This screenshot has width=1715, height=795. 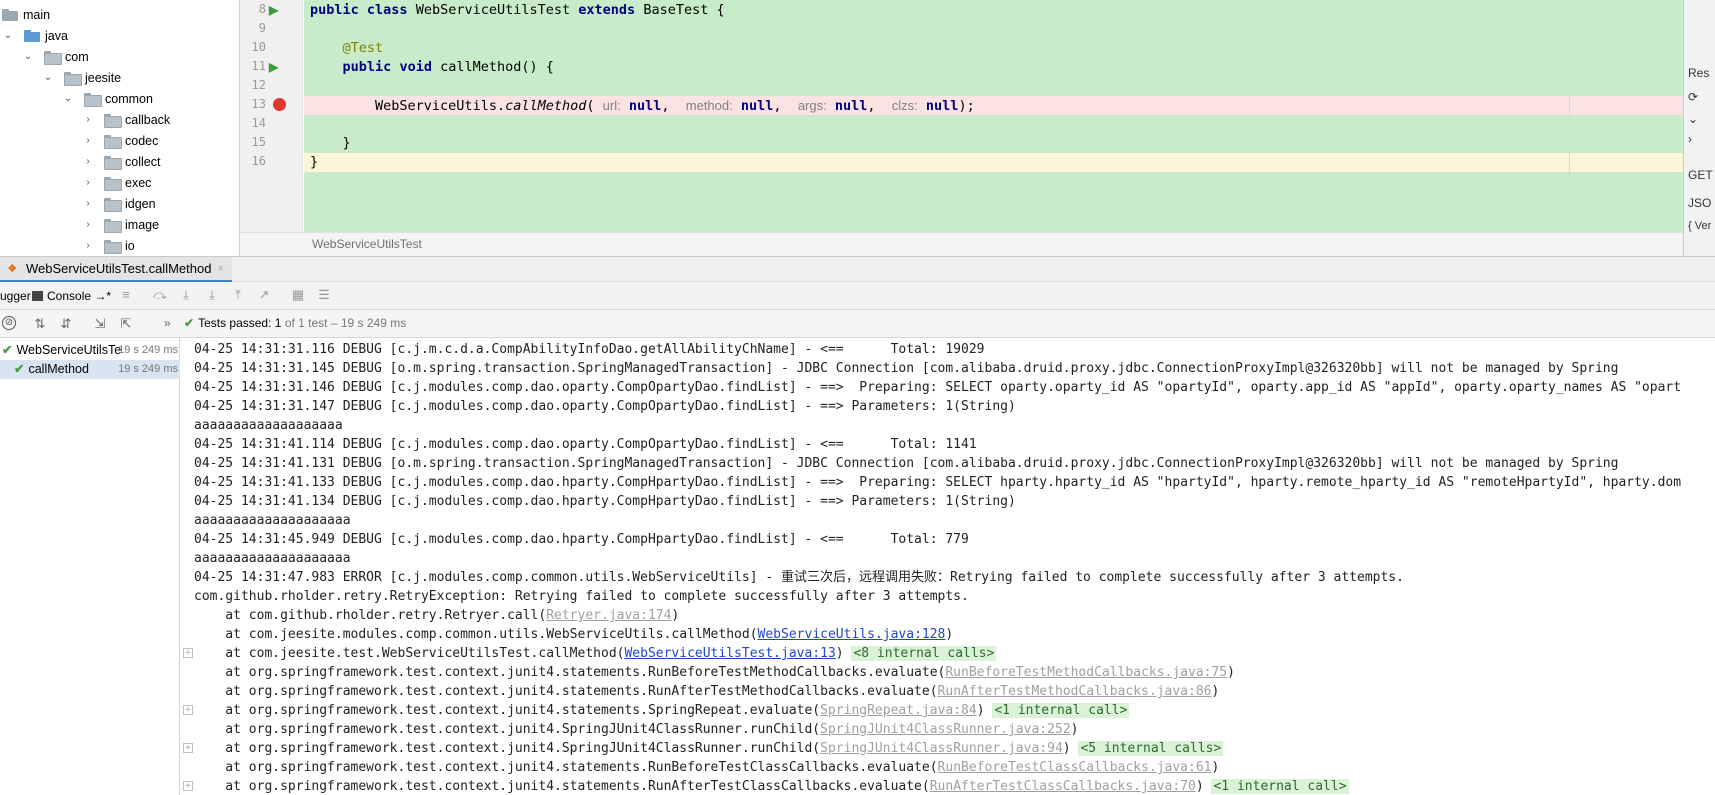 What do you see at coordinates (108, 245) in the screenshot?
I see `tree-item-io: › io` at bounding box center [108, 245].